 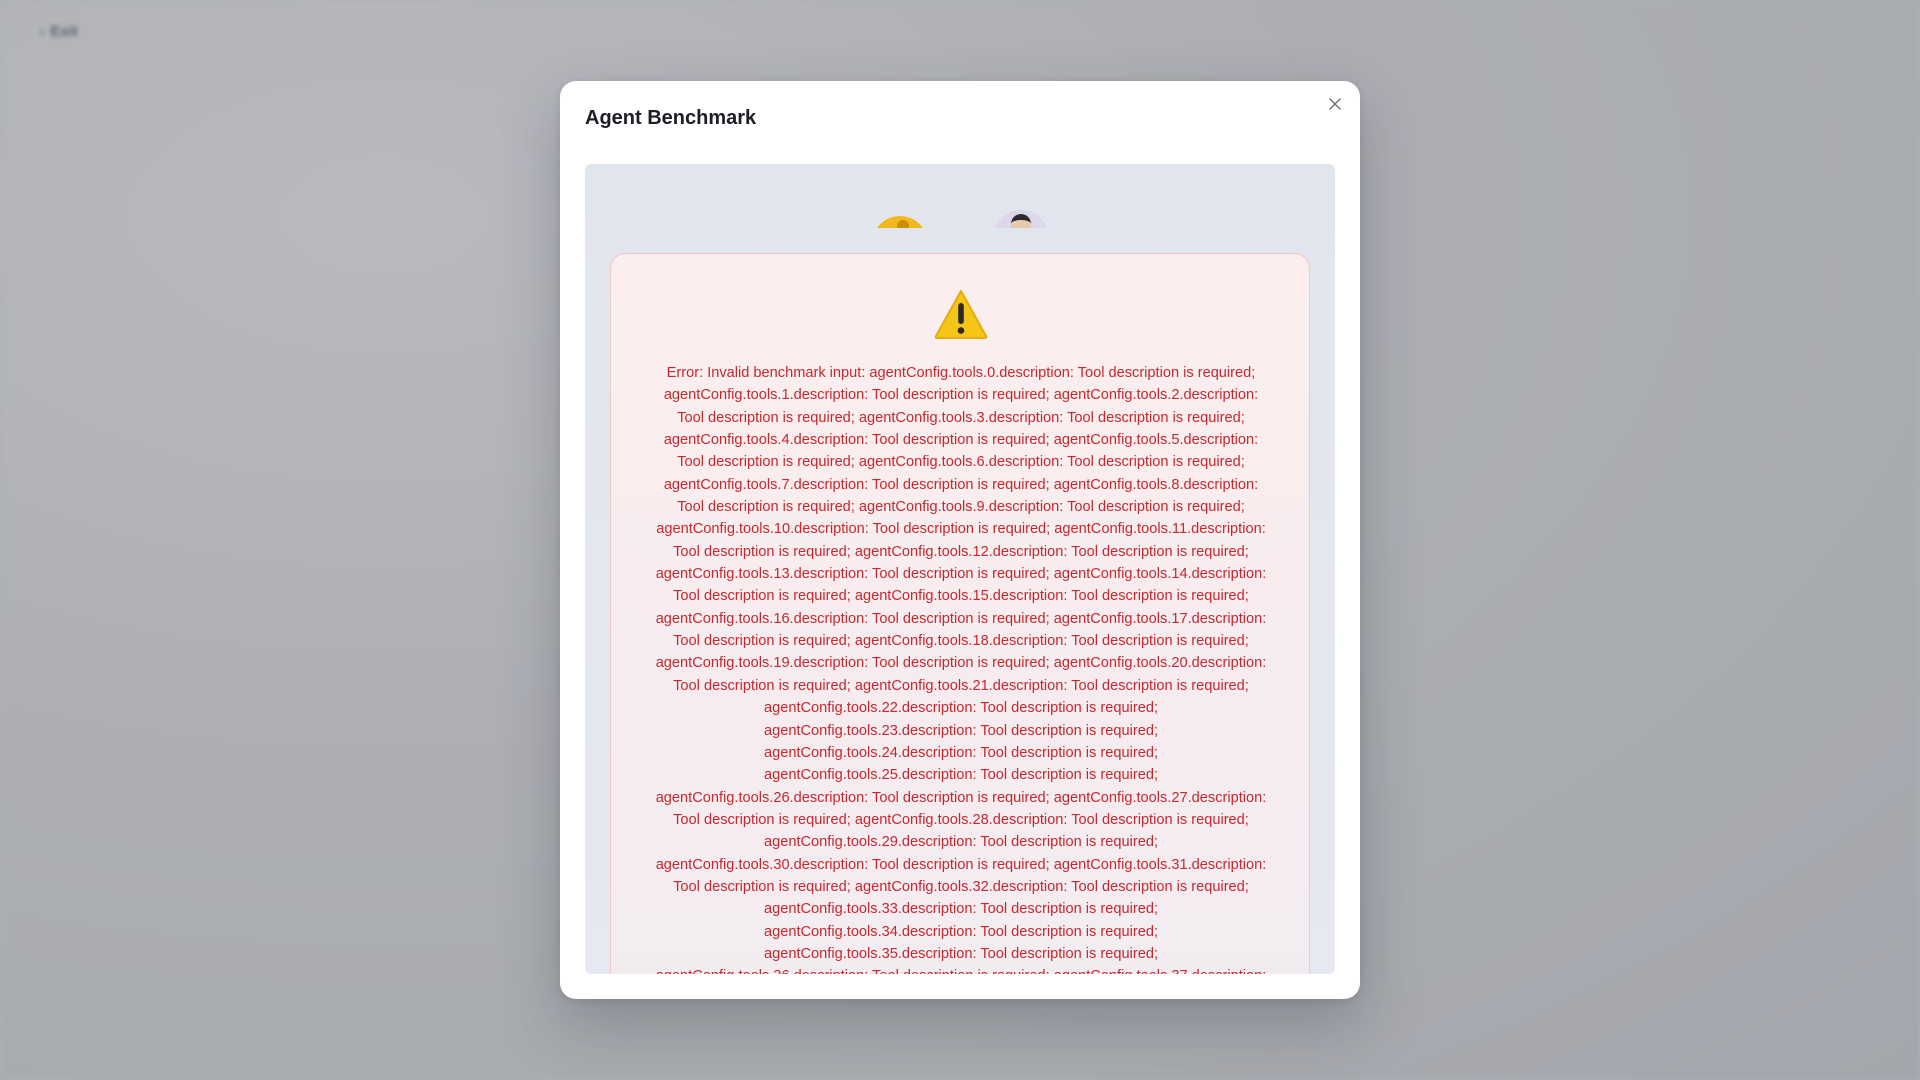 I want to click on avatars-strip, so click(x=960, y=196).